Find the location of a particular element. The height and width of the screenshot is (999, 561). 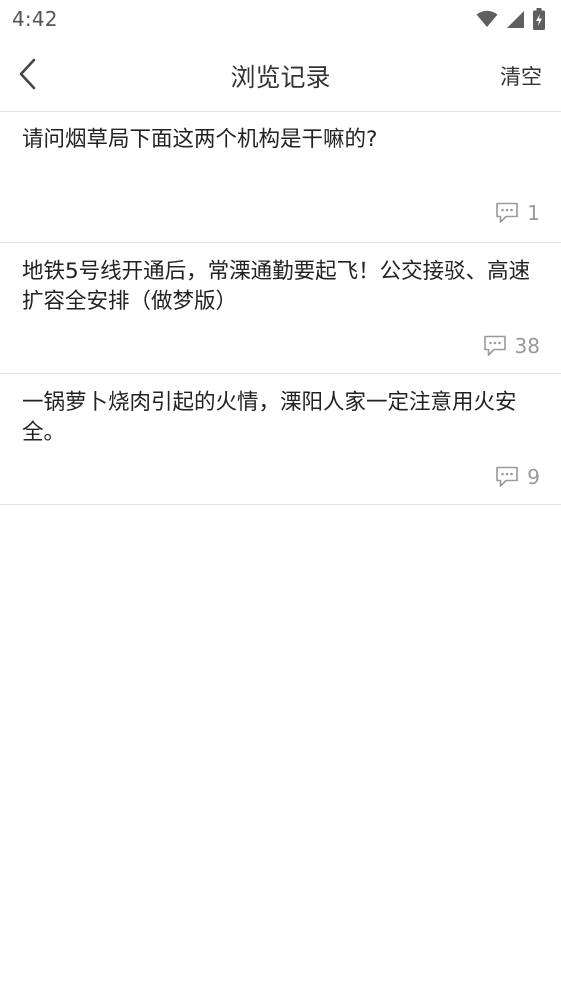

history-item-title: 请问烟草局下面这两个机构是干嘛的? is located at coordinates (200, 139).